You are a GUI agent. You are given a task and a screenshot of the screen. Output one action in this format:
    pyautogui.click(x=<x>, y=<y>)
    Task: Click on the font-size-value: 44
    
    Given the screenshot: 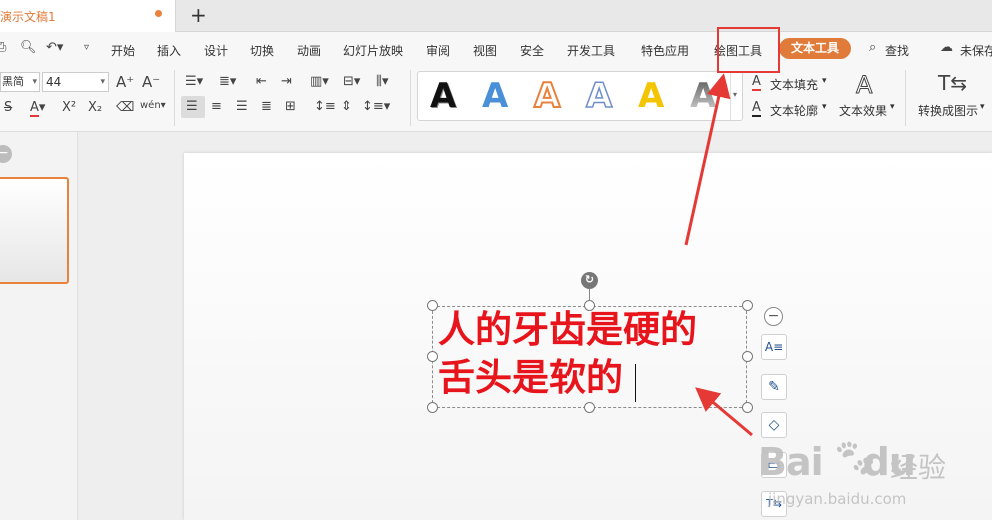 What is the action you would take?
    pyautogui.click(x=54, y=82)
    